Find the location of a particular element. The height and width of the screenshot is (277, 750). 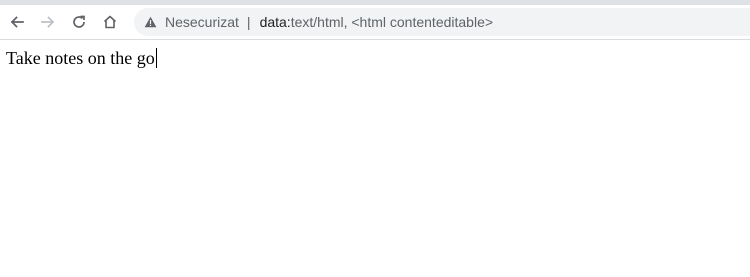

back-button is located at coordinates (17, 22).